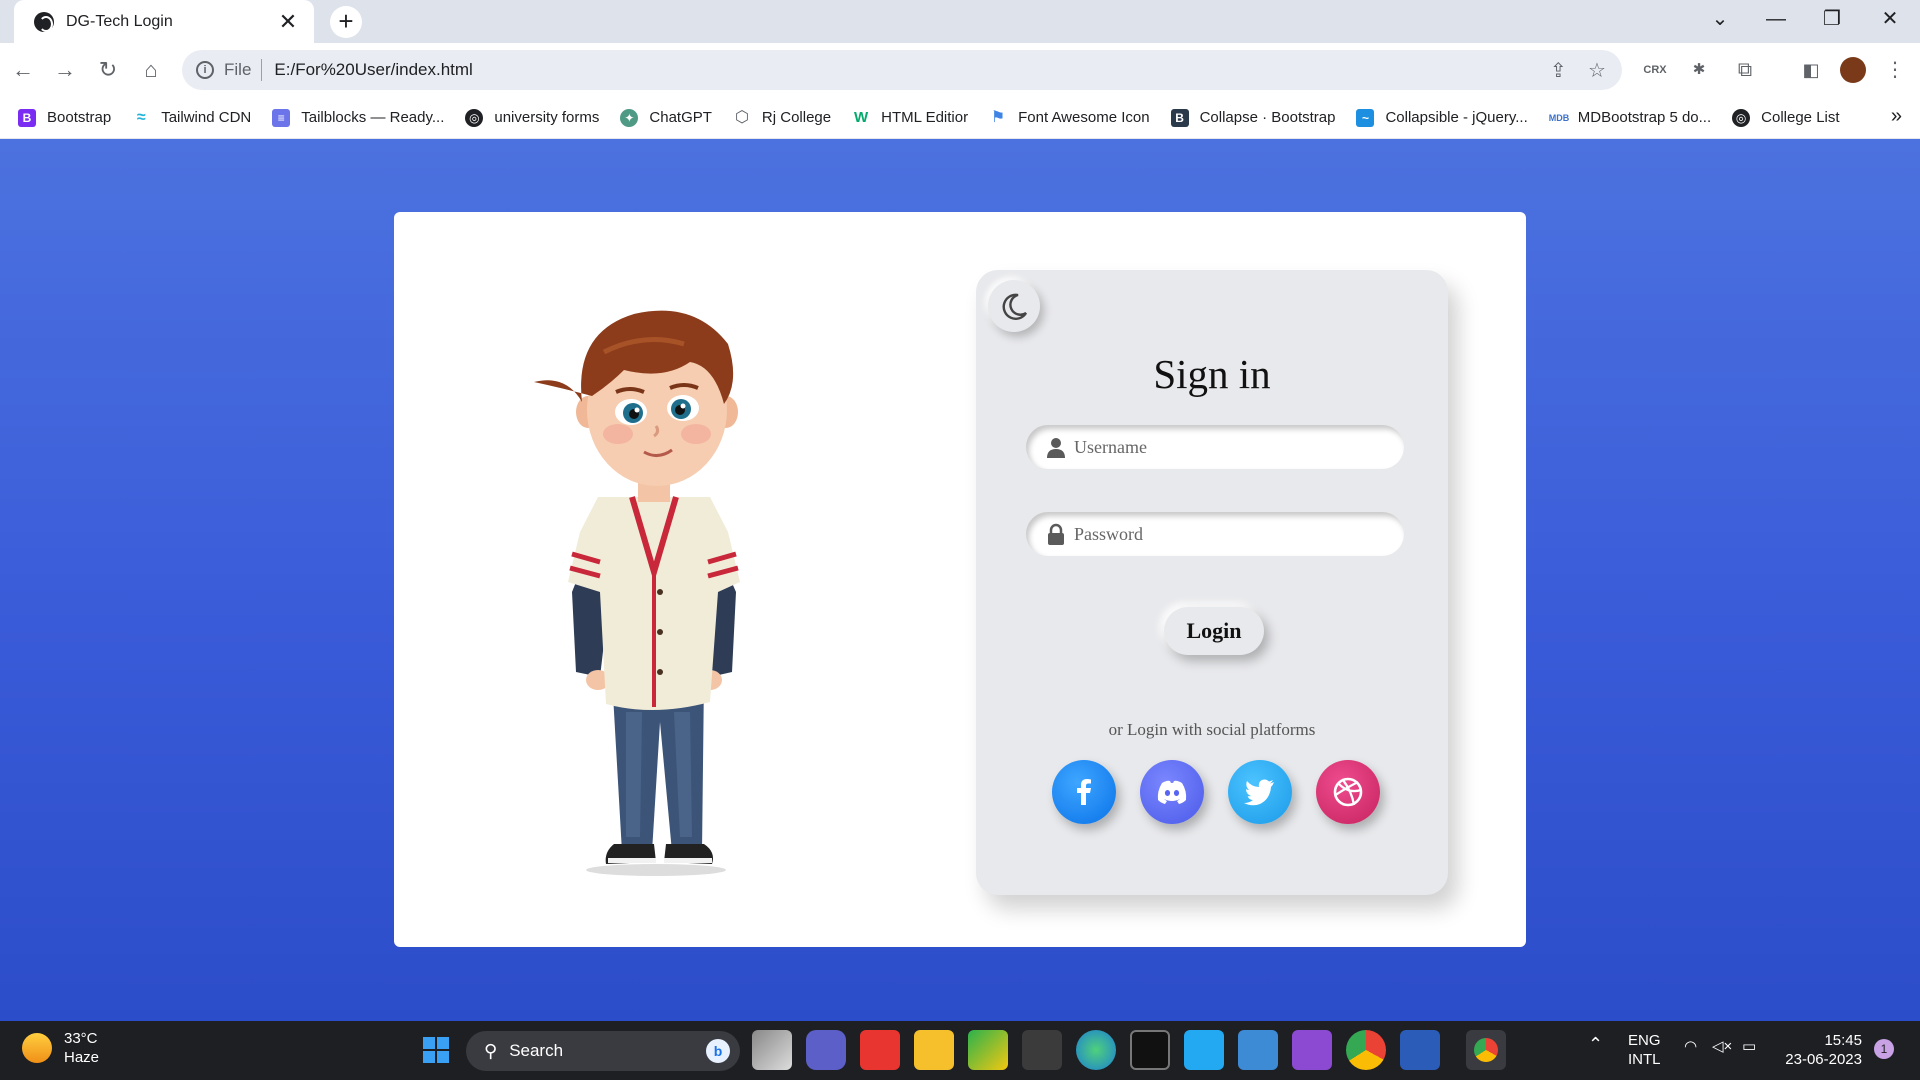  I want to click on lang-top: ENG, so click(1644, 1040).